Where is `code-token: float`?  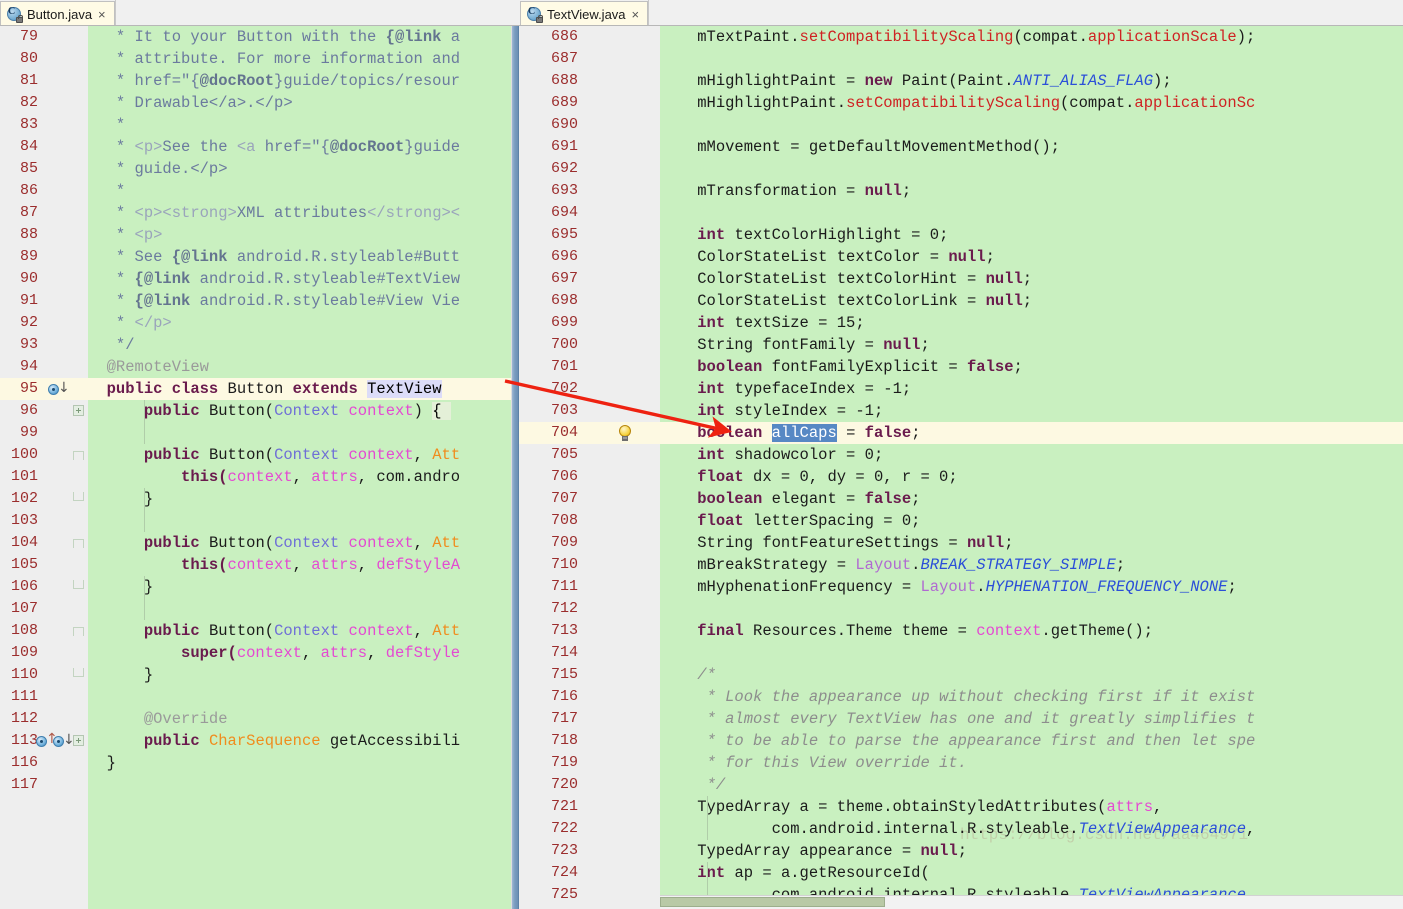 code-token: float is located at coordinates (725, 477).